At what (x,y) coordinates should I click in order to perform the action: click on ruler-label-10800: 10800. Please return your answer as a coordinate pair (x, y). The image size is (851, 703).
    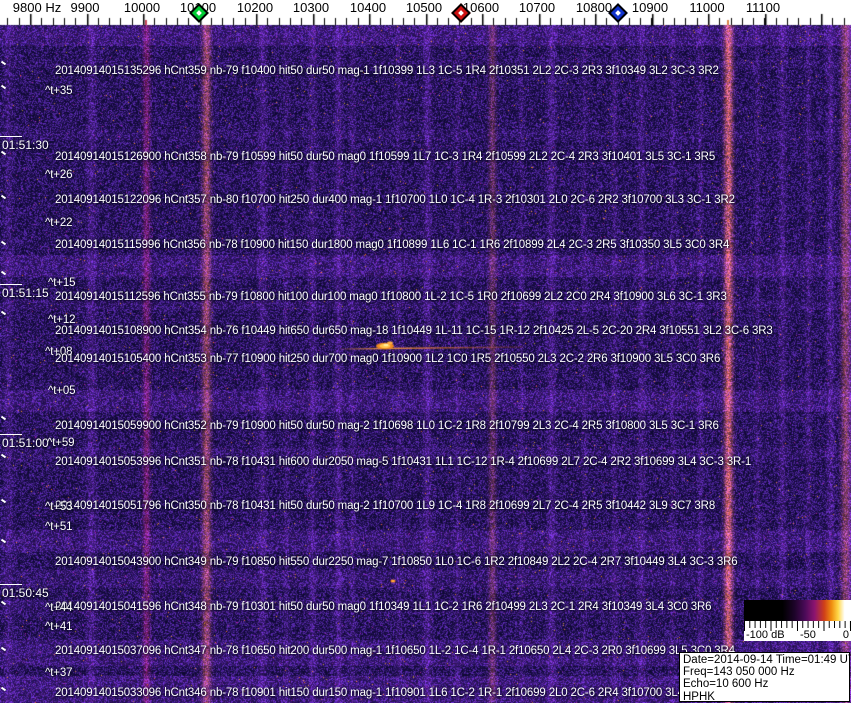
    Looking at the image, I should click on (594, 7).